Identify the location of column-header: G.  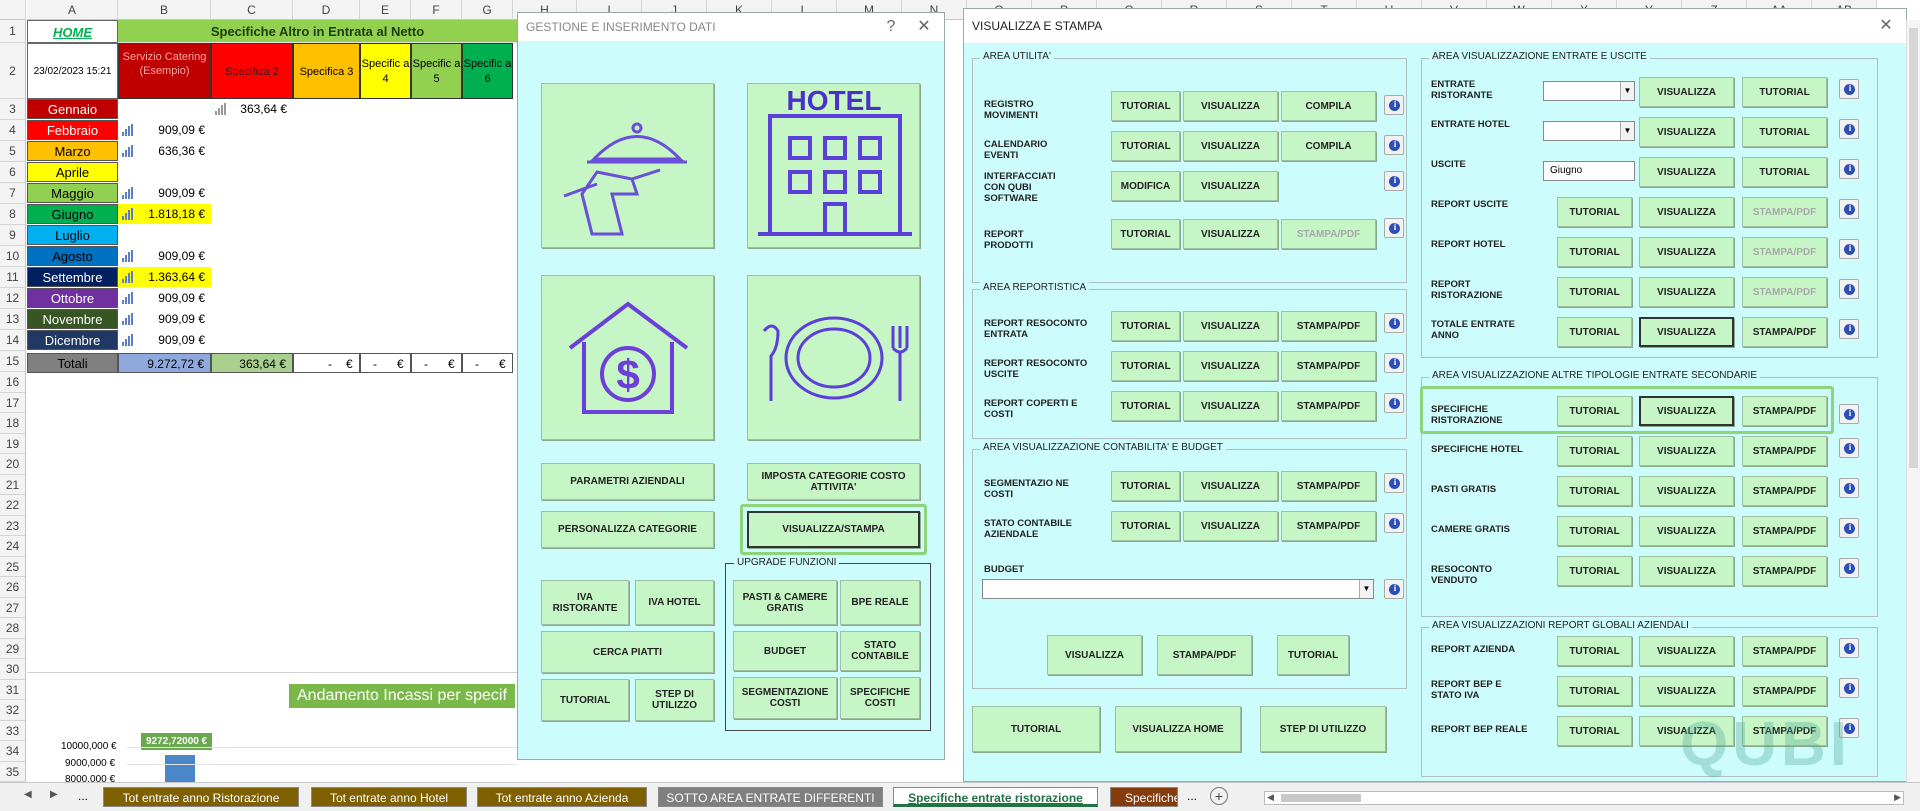
(487, 10).